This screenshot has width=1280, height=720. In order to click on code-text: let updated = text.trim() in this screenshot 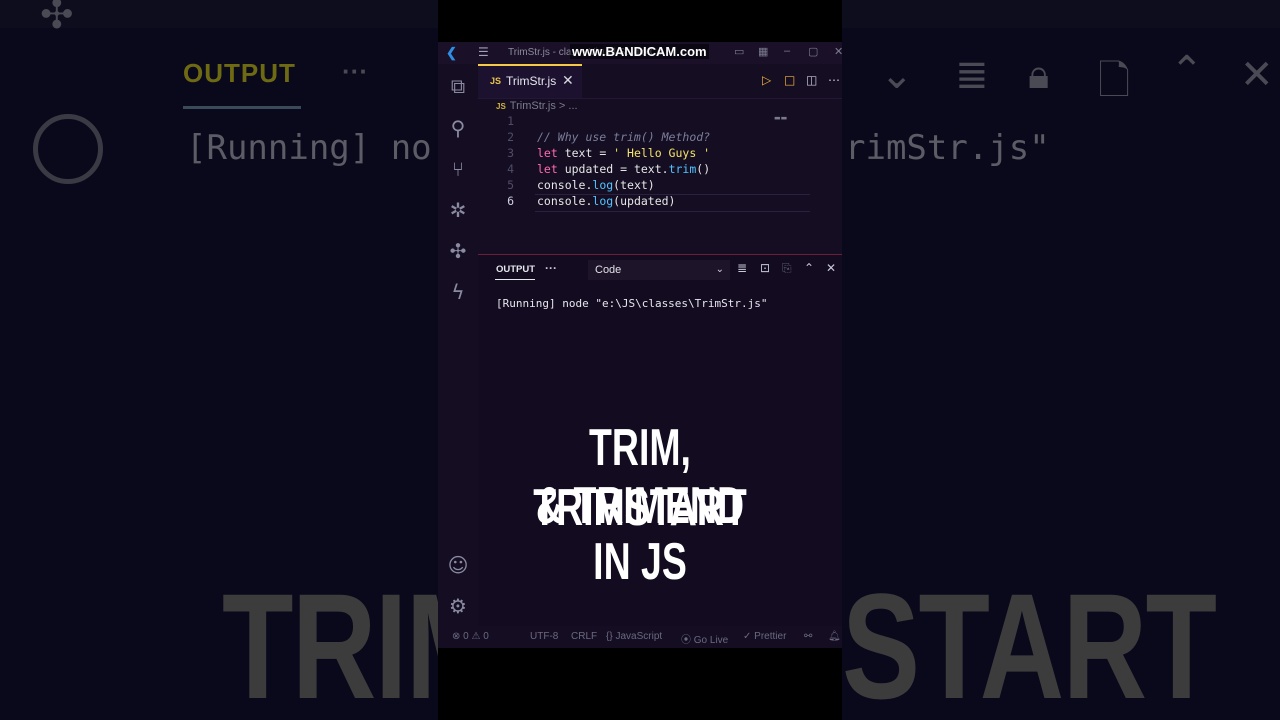, I will do `click(623, 169)`.